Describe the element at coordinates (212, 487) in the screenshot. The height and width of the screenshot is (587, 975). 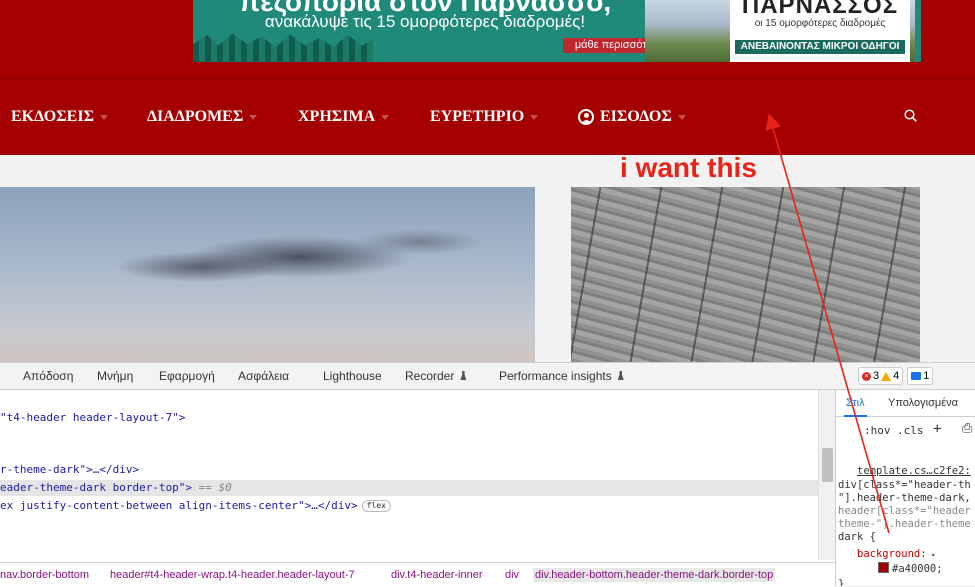
I see `dollar-zero-marker: == $0` at that location.